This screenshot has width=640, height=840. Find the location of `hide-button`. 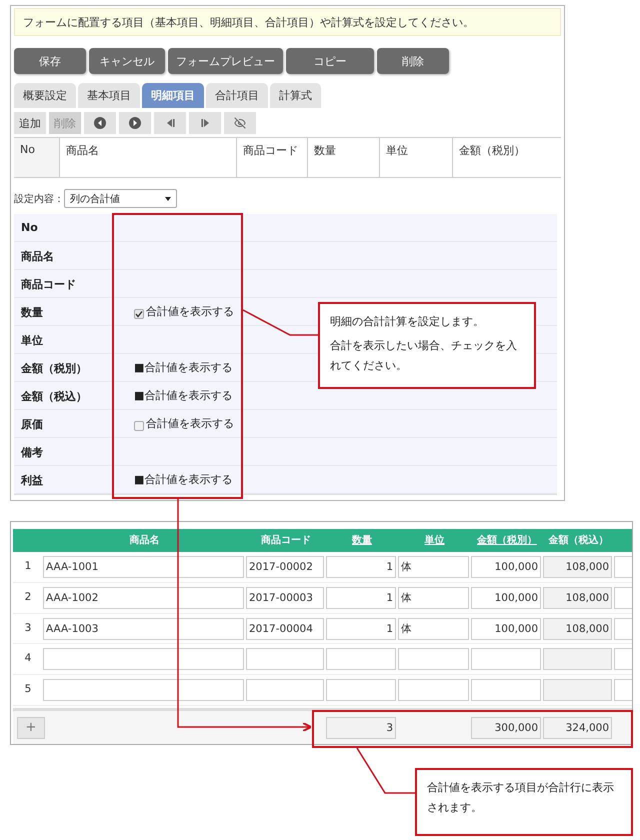

hide-button is located at coordinates (240, 123).